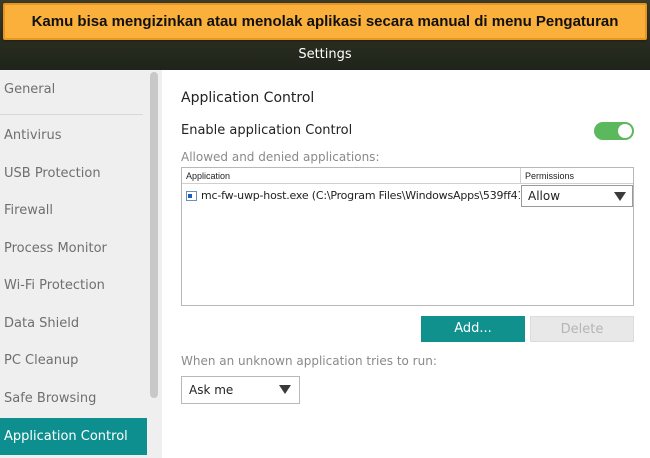 The width and height of the screenshot is (650, 458). What do you see at coordinates (73, 360) in the screenshot?
I see `sidebar-item-pc-cleanup: PC Cleanup` at bounding box center [73, 360].